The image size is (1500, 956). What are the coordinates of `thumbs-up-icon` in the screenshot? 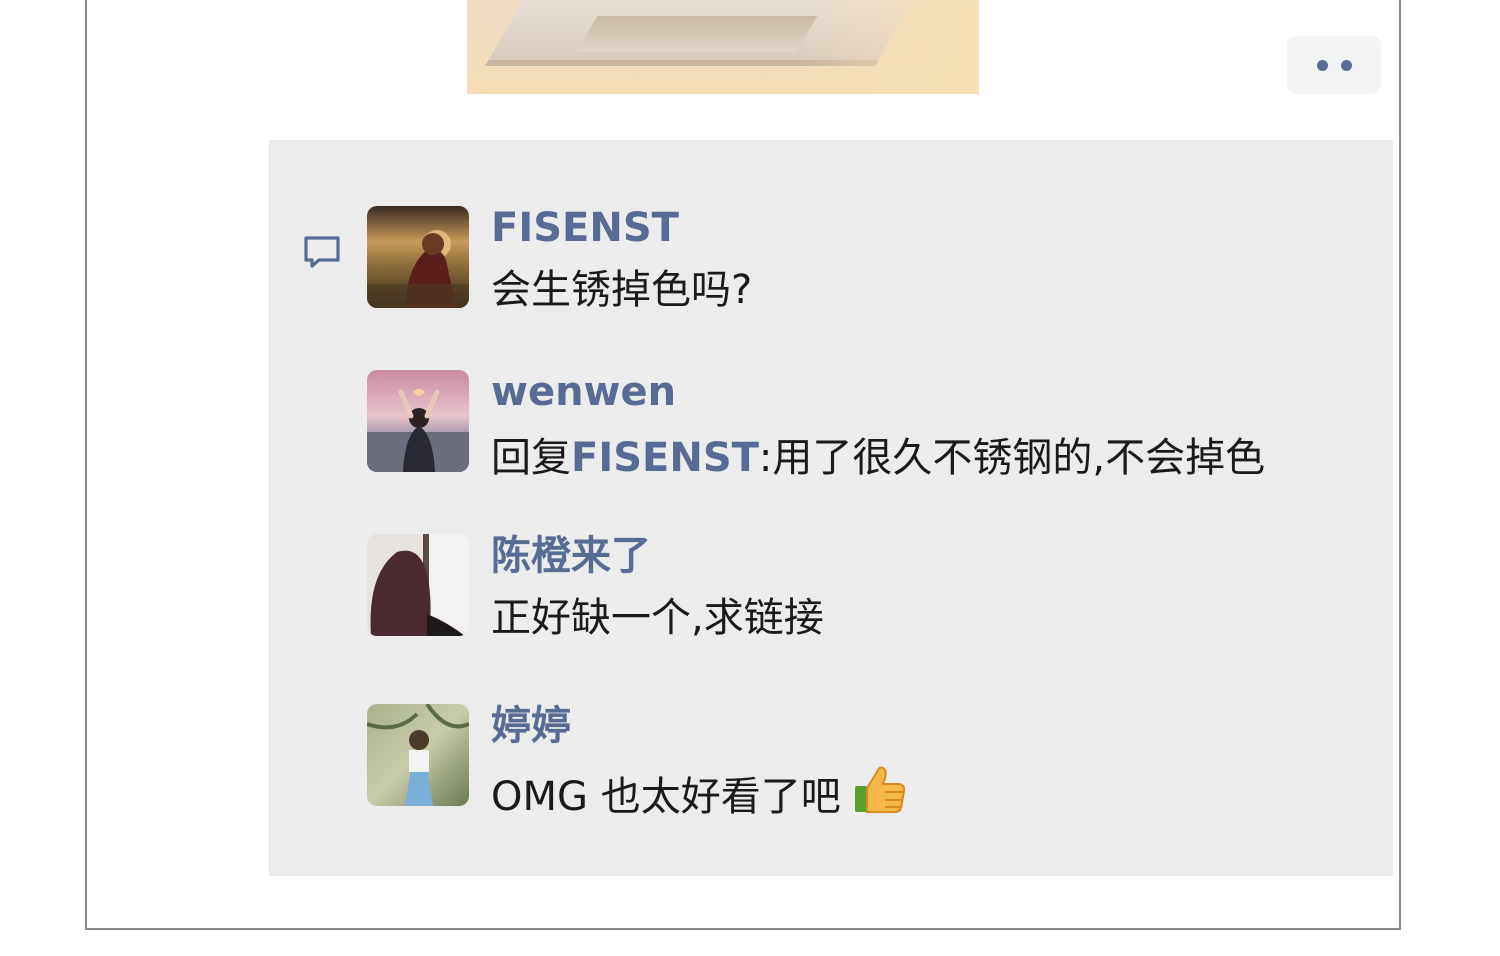 It's located at (880, 795).